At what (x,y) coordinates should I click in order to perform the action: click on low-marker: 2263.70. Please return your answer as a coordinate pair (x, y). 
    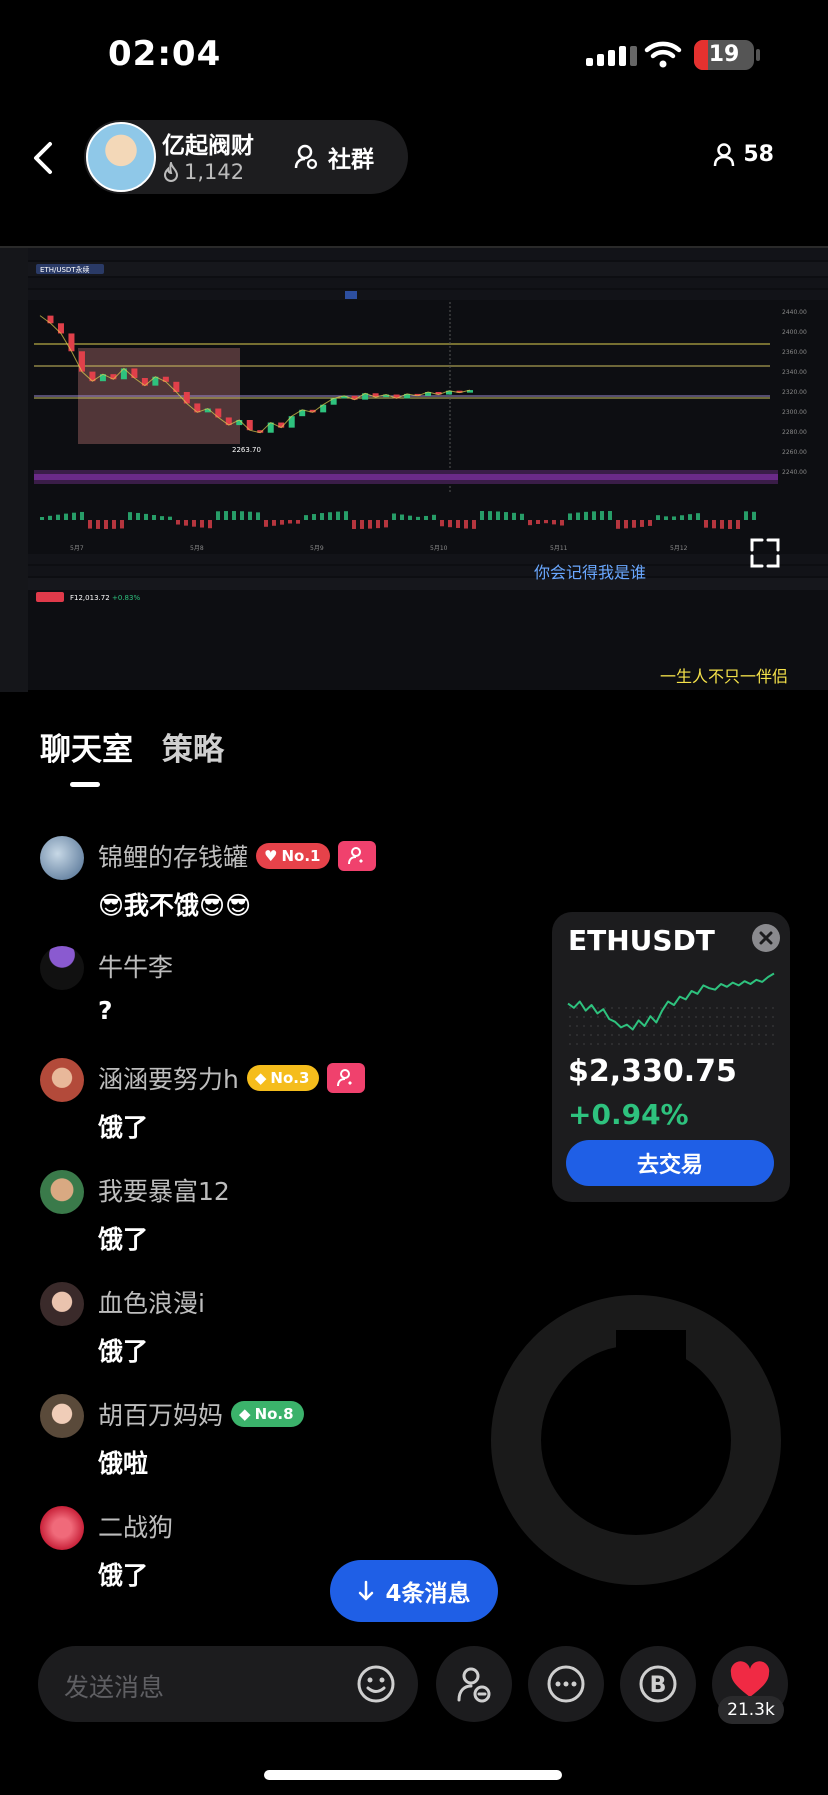
    Looking at the image, I should click on (246, 450).